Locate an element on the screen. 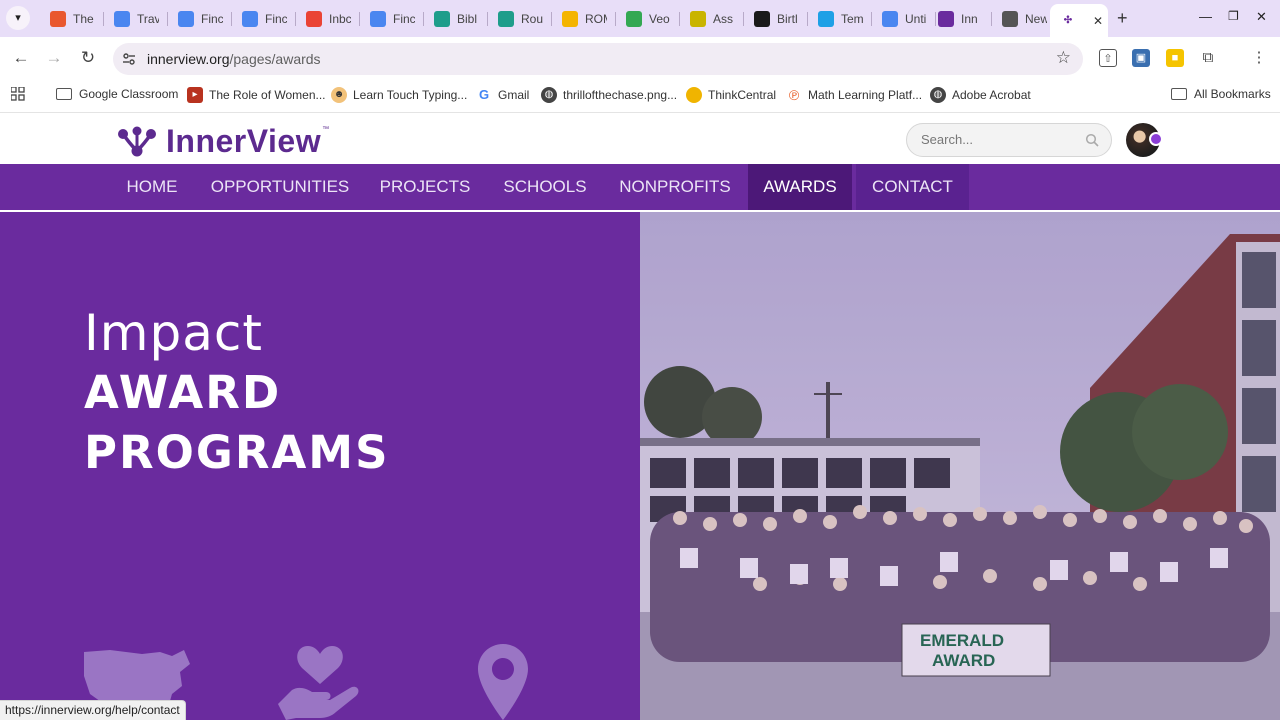  book-icon: ▸ is located at coordinates (195, 95).